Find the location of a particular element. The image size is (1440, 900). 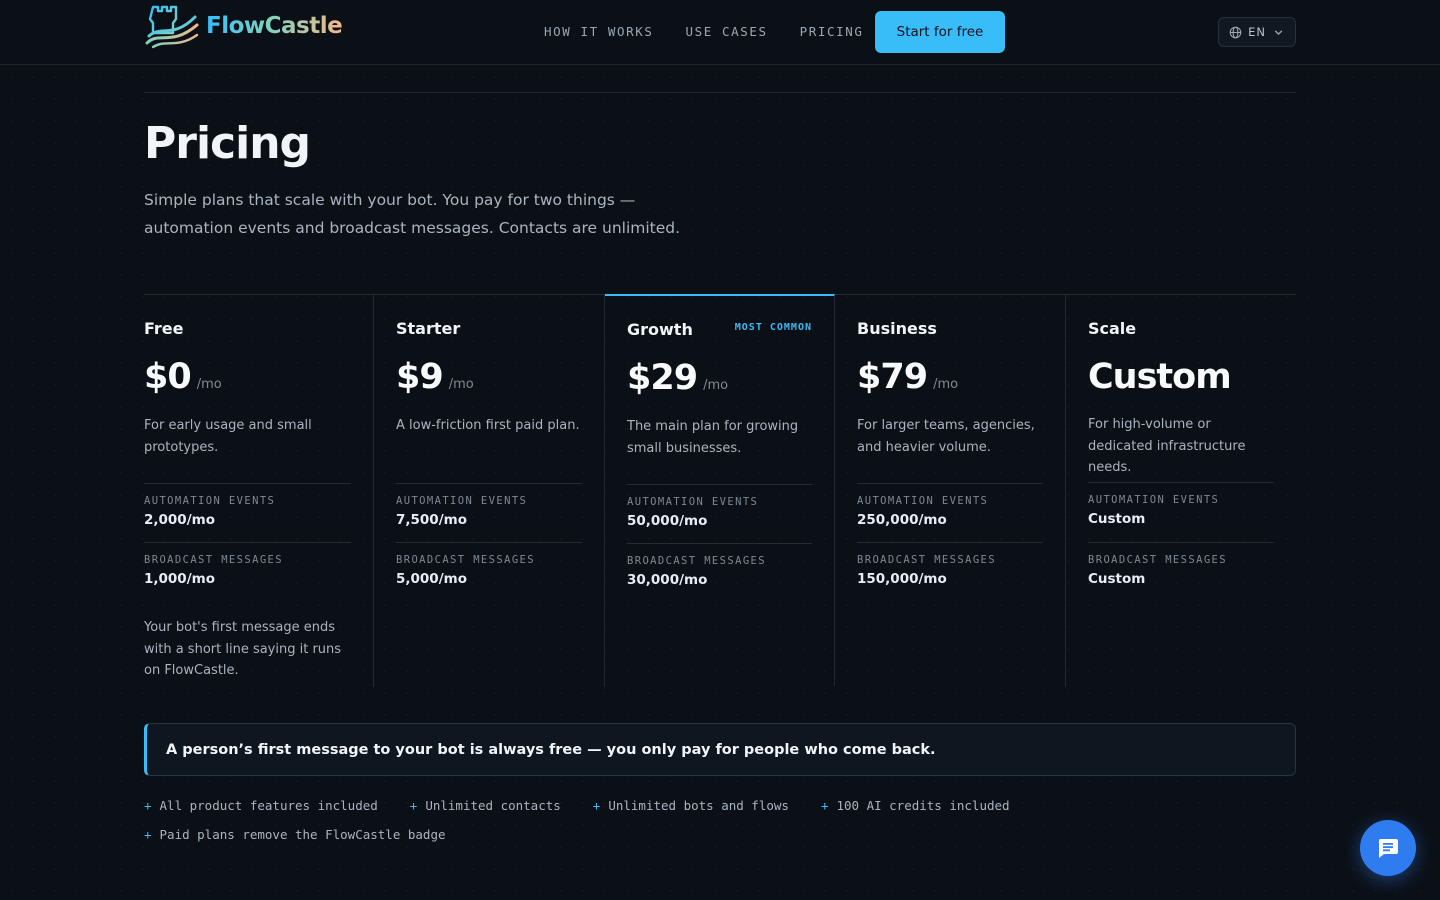

plan-price: $79 /mo is located at coordinates (907, 377).